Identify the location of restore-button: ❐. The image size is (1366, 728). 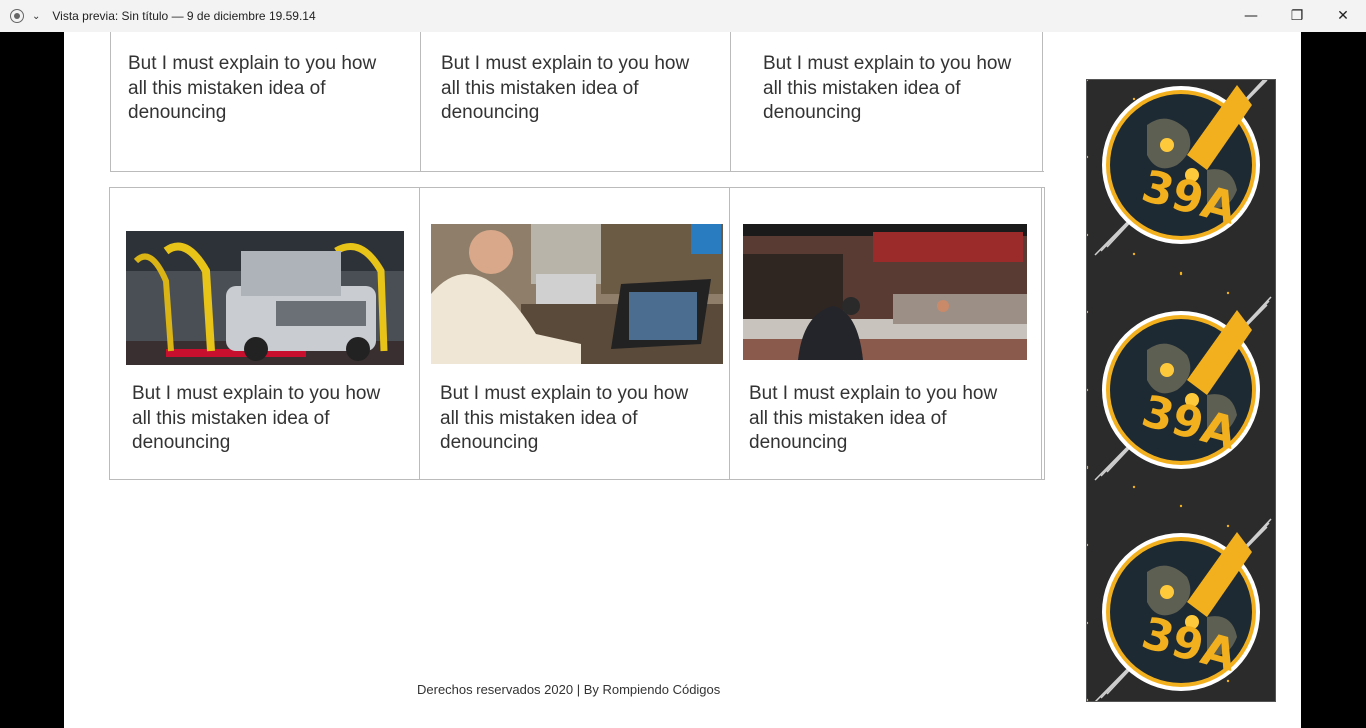
(1297, 16).